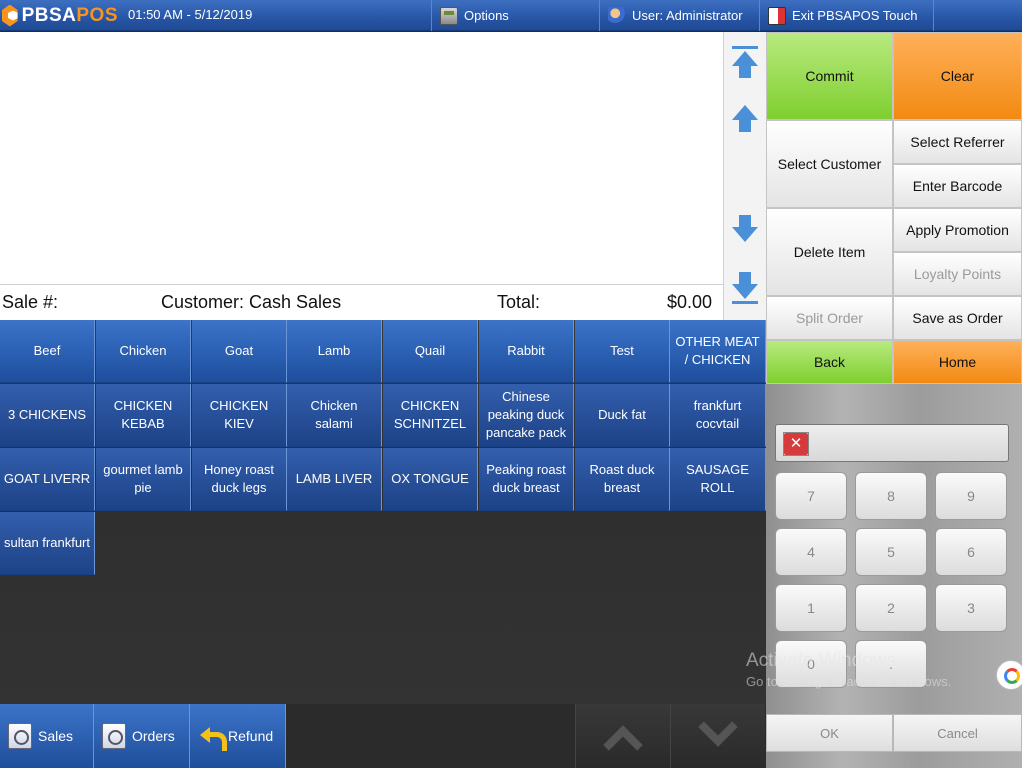 Image resolution: width=1022 pixels, height=768 pixels. I want to click on category-tab: Lamb, so click(334, 351).